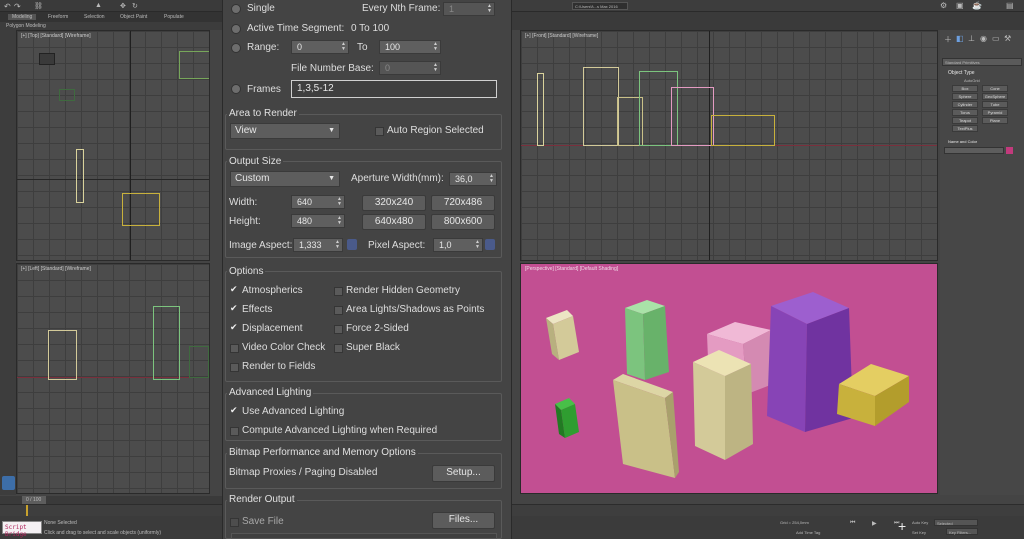  Describe the element at coordinates (723, 405) in the screenshot. I see `cream-tall-box` at that location.